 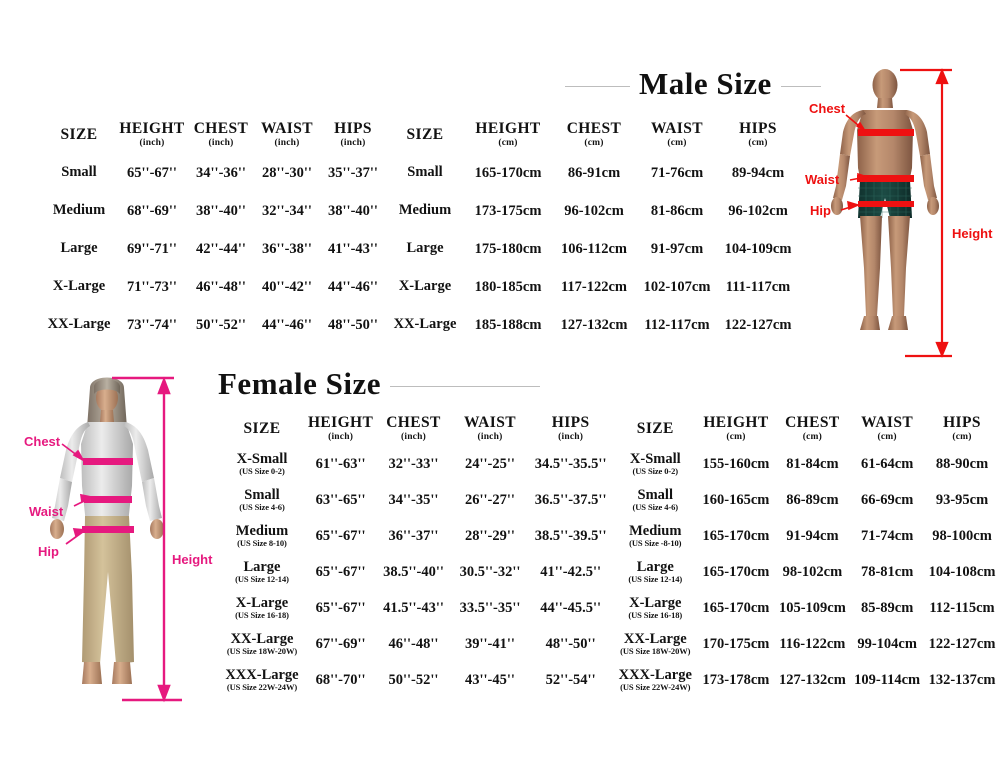 I want to click on cell-height-cm: 173-175cm, so click(x=508, y=210).